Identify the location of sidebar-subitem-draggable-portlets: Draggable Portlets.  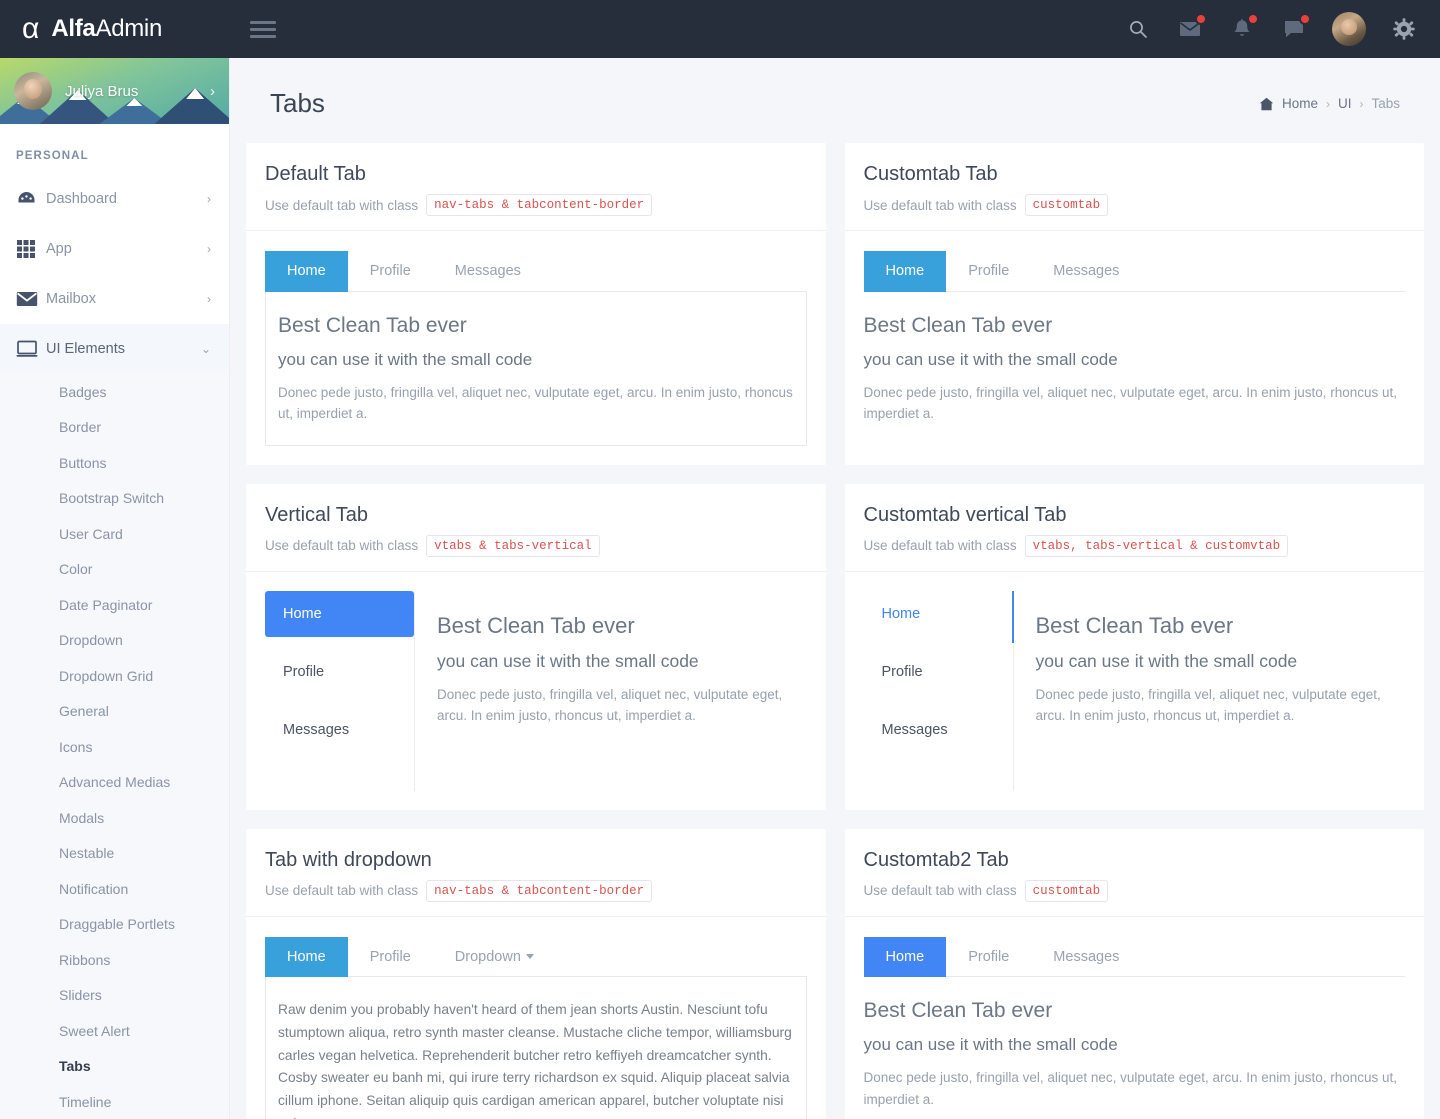
(114, 925).